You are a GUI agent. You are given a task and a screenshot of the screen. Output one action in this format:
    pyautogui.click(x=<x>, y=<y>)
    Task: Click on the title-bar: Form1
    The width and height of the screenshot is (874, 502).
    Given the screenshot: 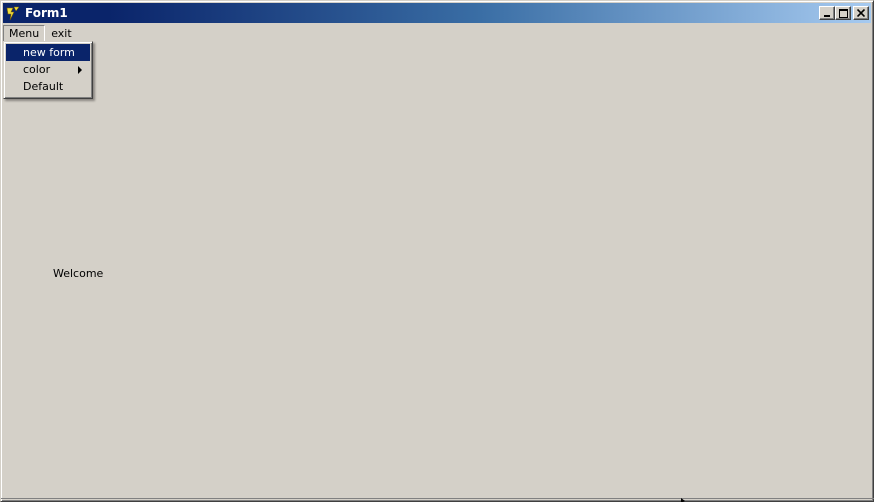 What is the action you would take?
    pyautogui.click(x=437, y=13)
    